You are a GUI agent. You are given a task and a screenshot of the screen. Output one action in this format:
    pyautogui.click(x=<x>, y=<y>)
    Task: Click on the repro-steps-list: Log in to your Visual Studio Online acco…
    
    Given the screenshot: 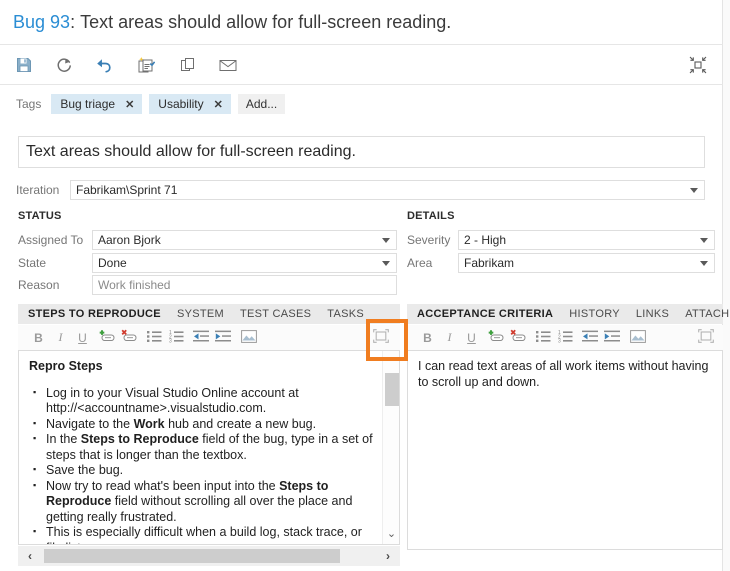 What is the action you would take?
    pyautogui.click(x=201, y=465)
    